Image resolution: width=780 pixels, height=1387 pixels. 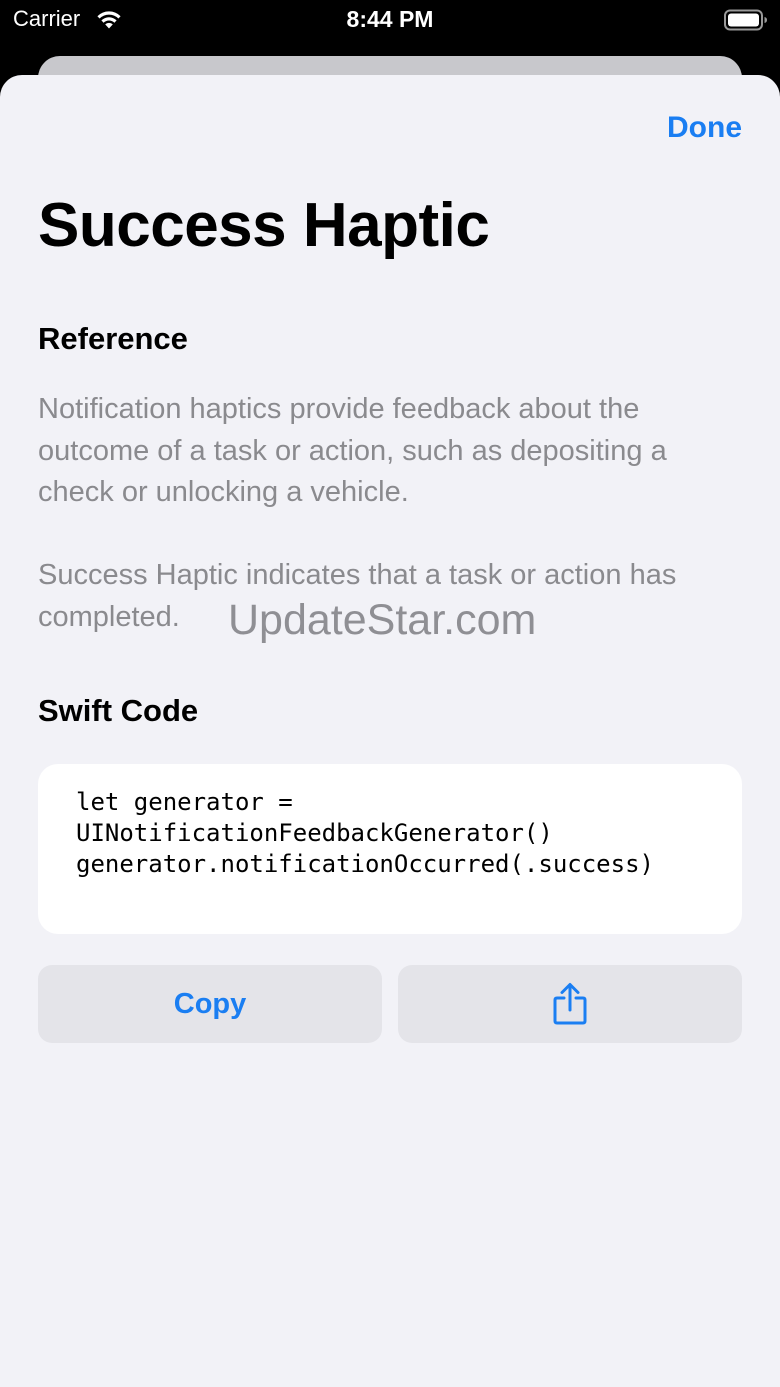 I want to click on action-buttons: Copy, so click(x=390, y=1004).